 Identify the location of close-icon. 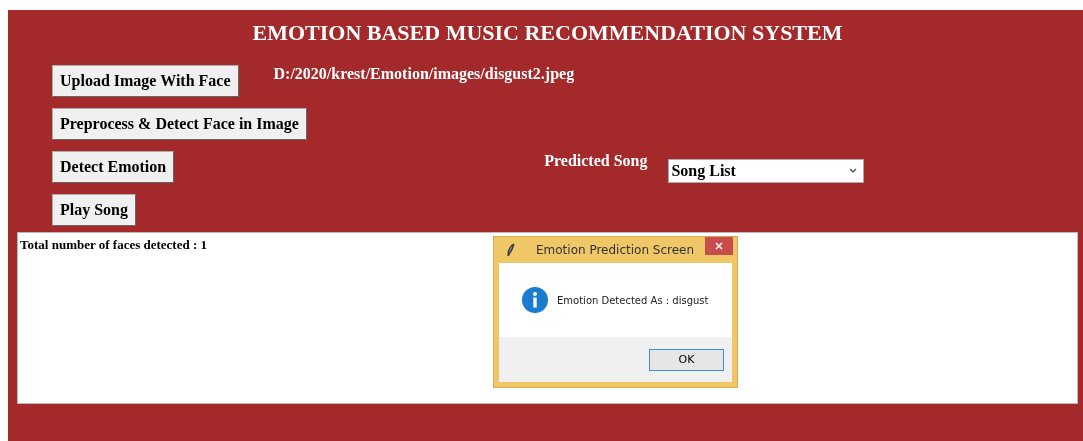
(719, 246).